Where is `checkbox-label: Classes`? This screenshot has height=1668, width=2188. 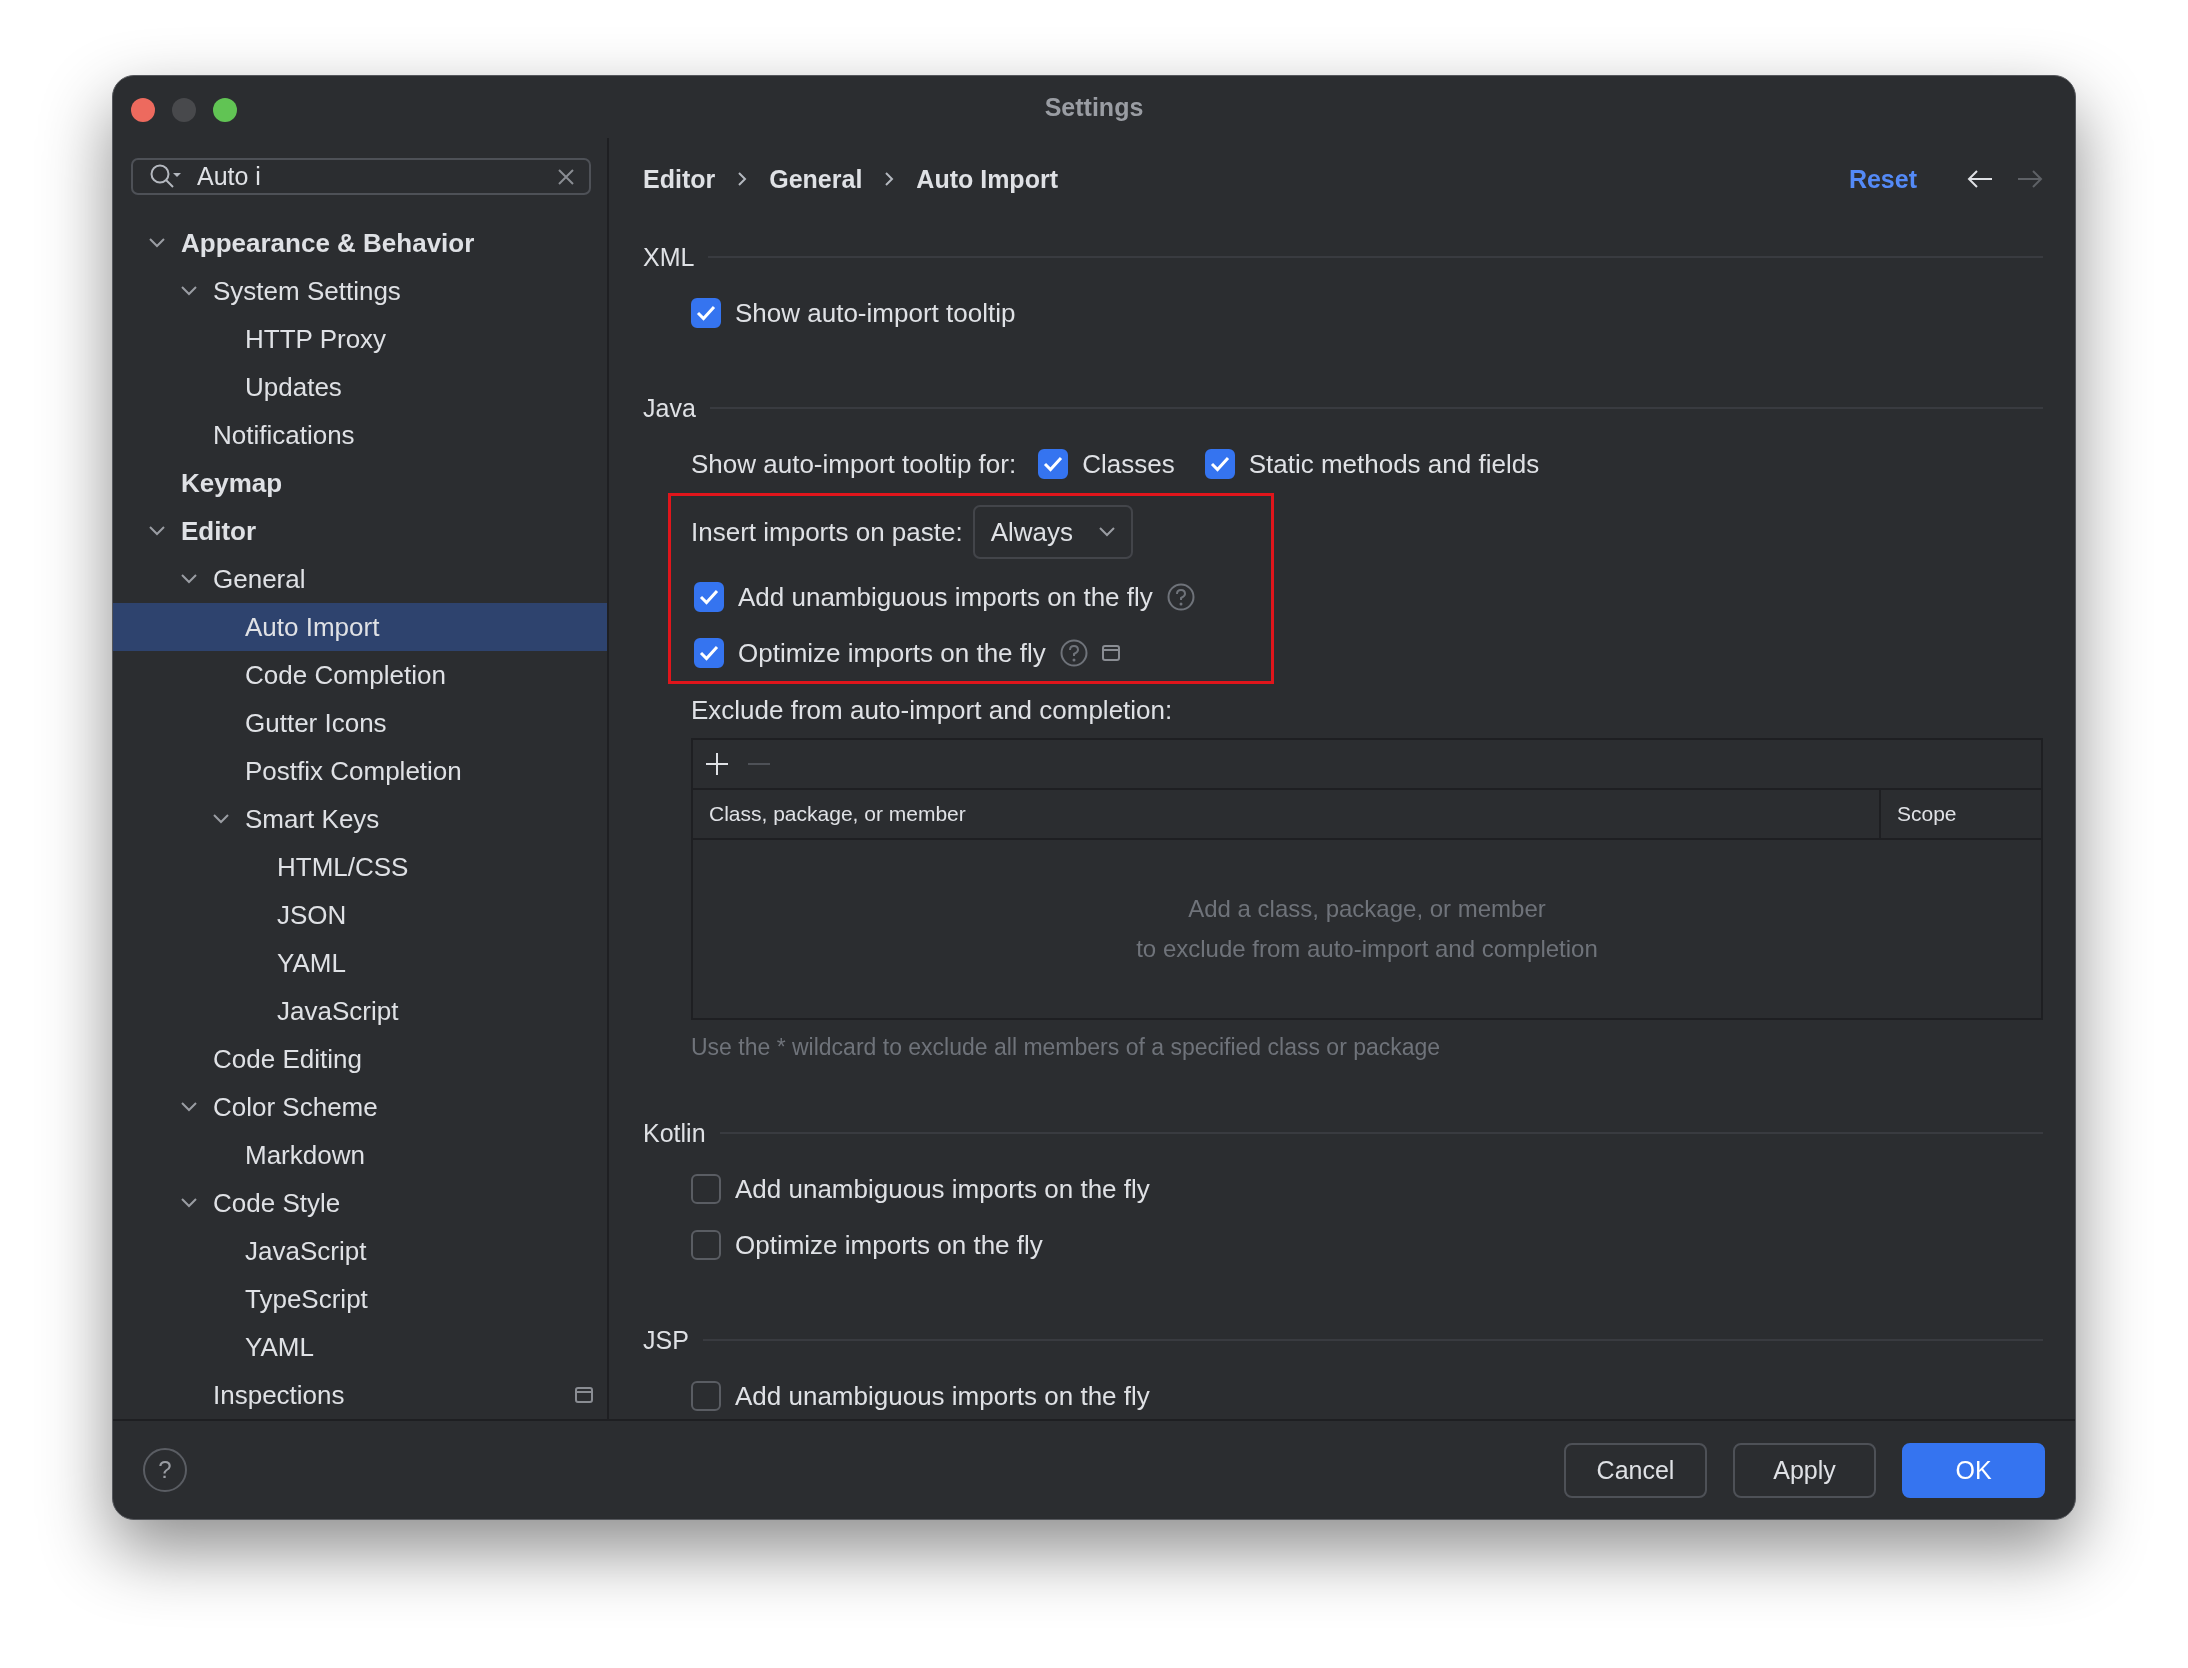
checkbox-label: Classes is located at coordinates (1128, 464).